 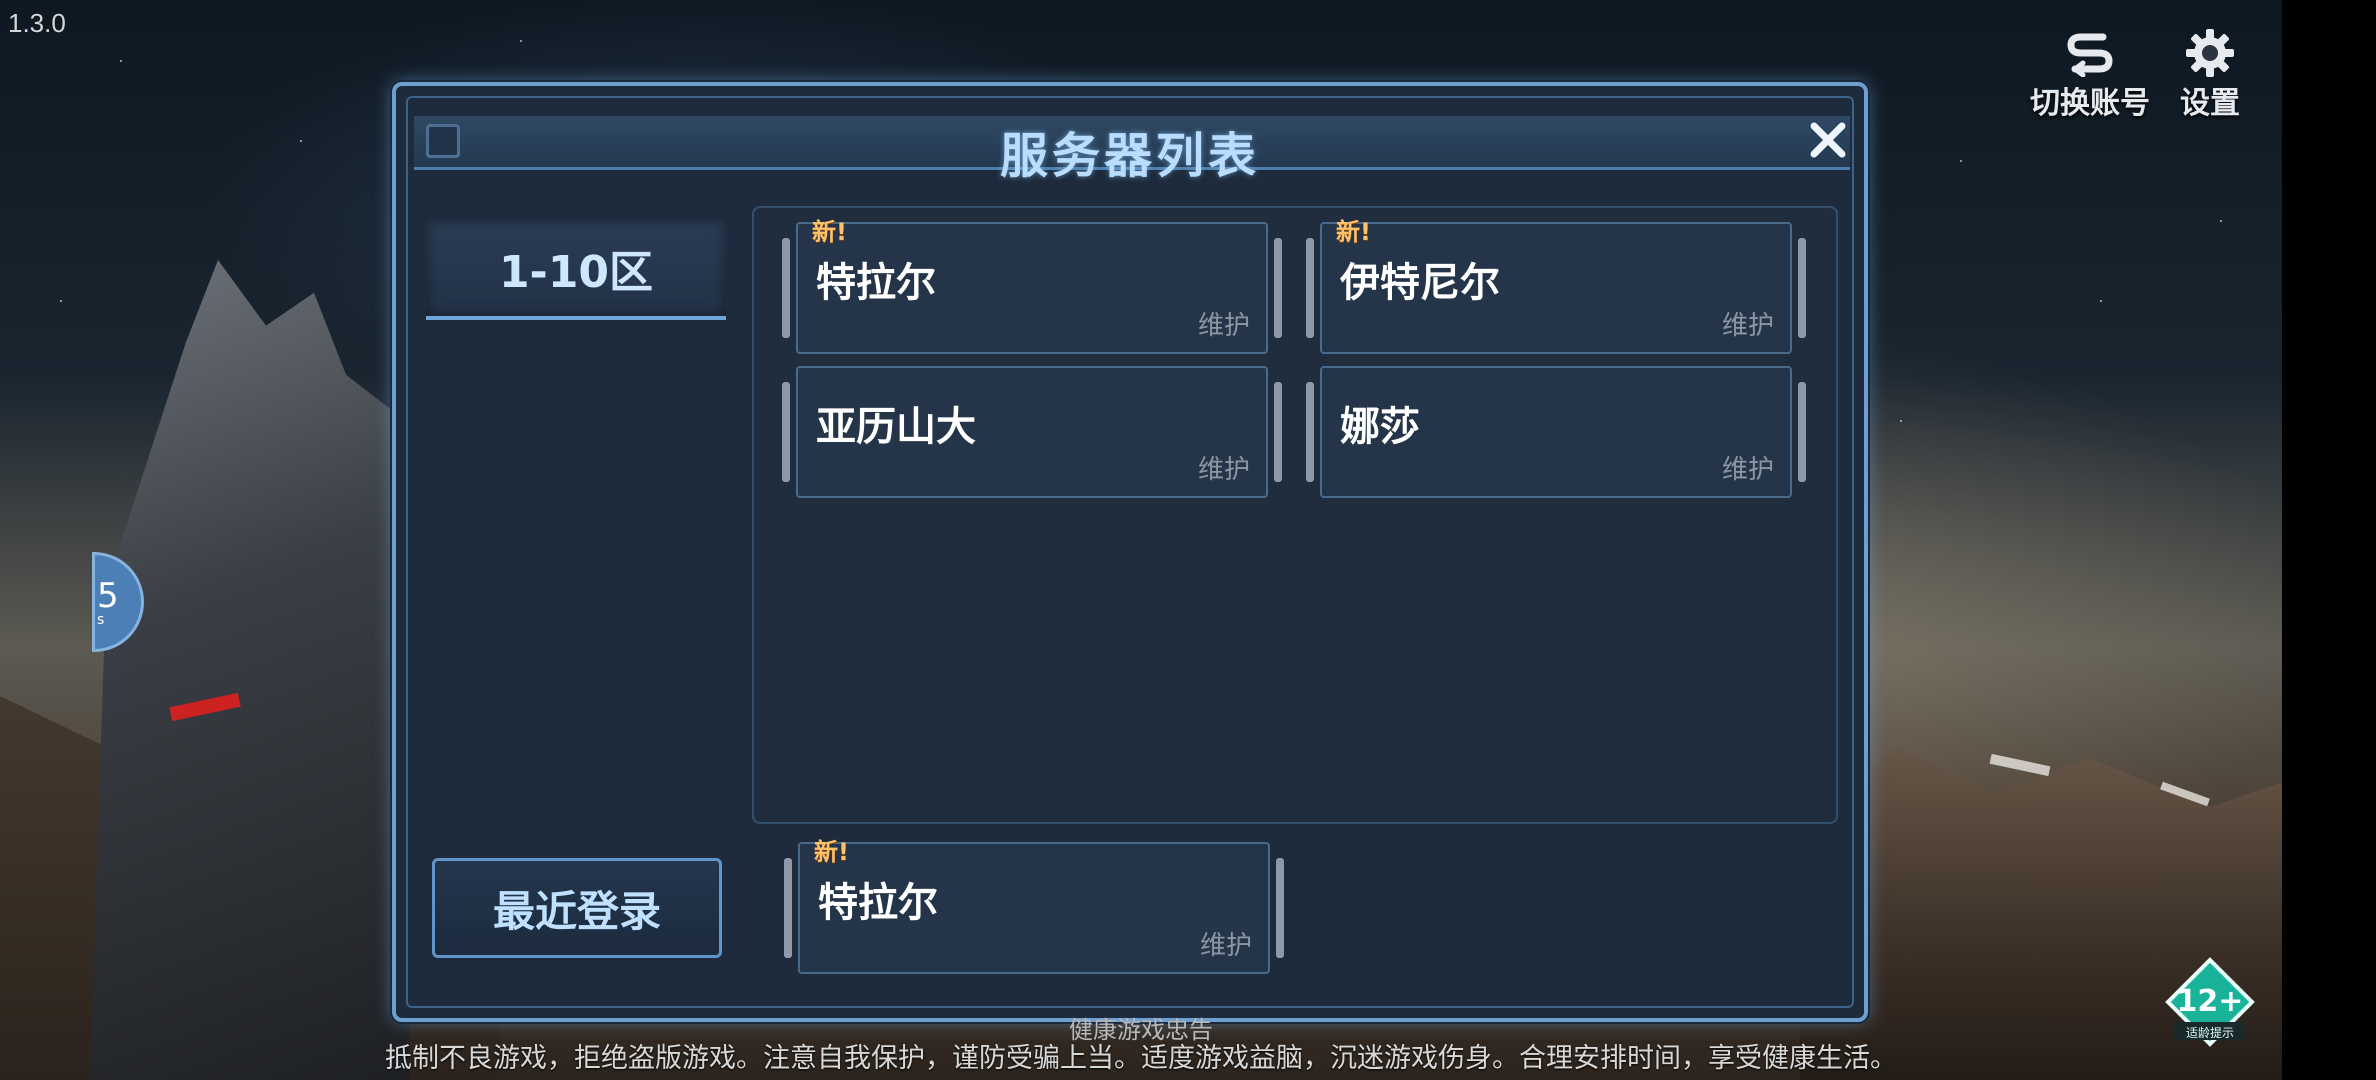 What do you see at coordinates (1034, 906) in the screenshot?
I see `recent-server-card: 新! 特拉尔 维护` at bounding box center [1034, 906].